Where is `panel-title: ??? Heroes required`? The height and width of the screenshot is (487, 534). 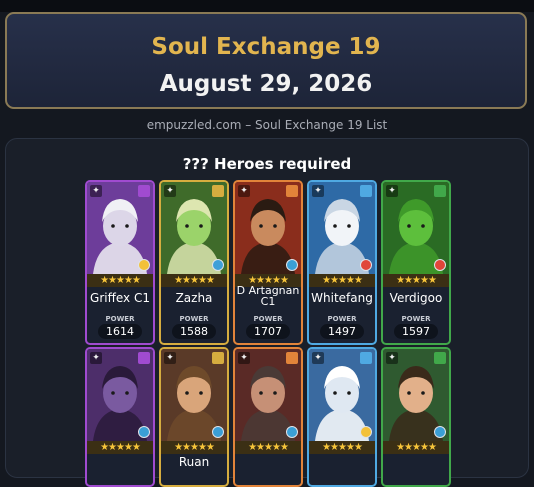 panel-title: ??? Heroes required is located at coordinates (267, 164).